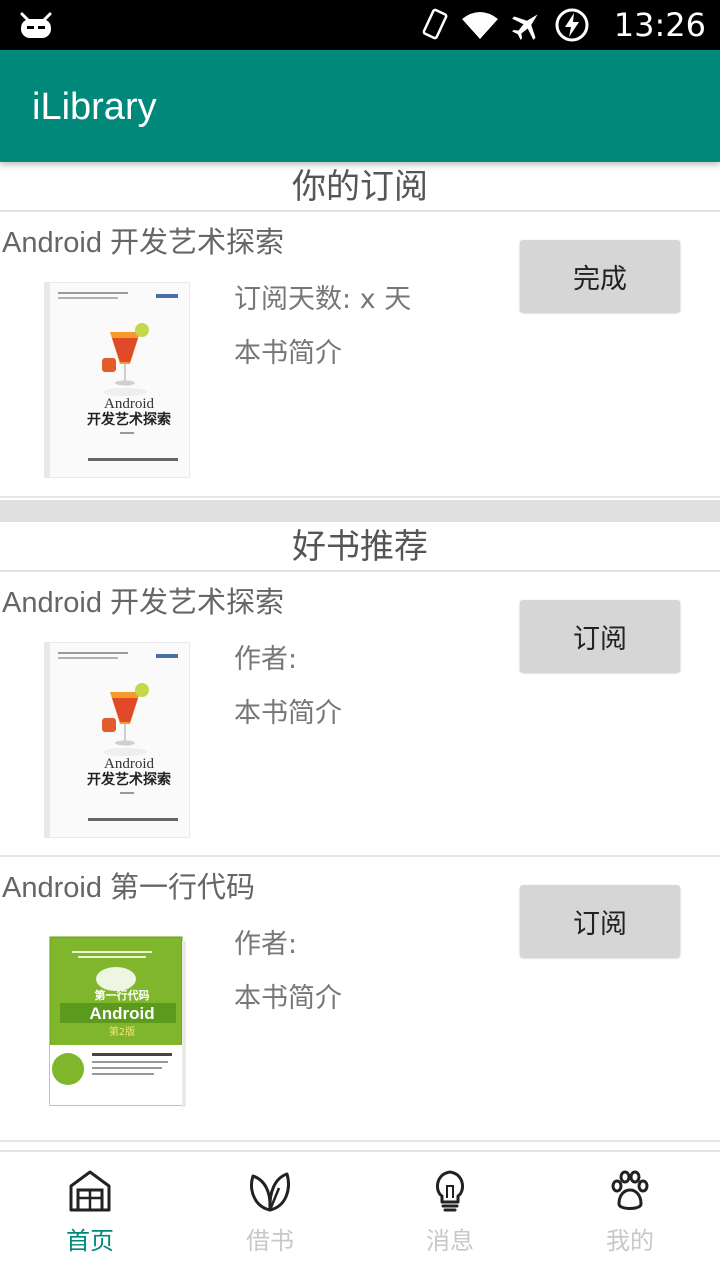  What do you see at coordinates (270, 1192) in the screenshot?
I see `leaf-icon` at bounding box center [270, 1192].